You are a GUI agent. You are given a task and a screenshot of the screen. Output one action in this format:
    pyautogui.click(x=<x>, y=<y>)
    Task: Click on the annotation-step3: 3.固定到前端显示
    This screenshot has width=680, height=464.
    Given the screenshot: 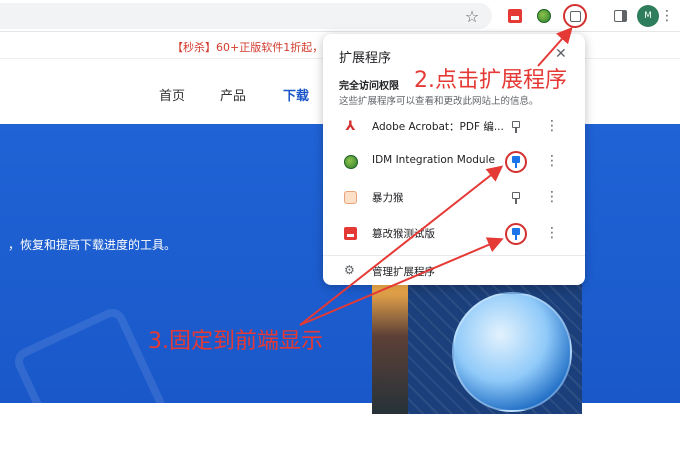 What is the action you would take?
    pyautogui.click(x=235, y=341)
    